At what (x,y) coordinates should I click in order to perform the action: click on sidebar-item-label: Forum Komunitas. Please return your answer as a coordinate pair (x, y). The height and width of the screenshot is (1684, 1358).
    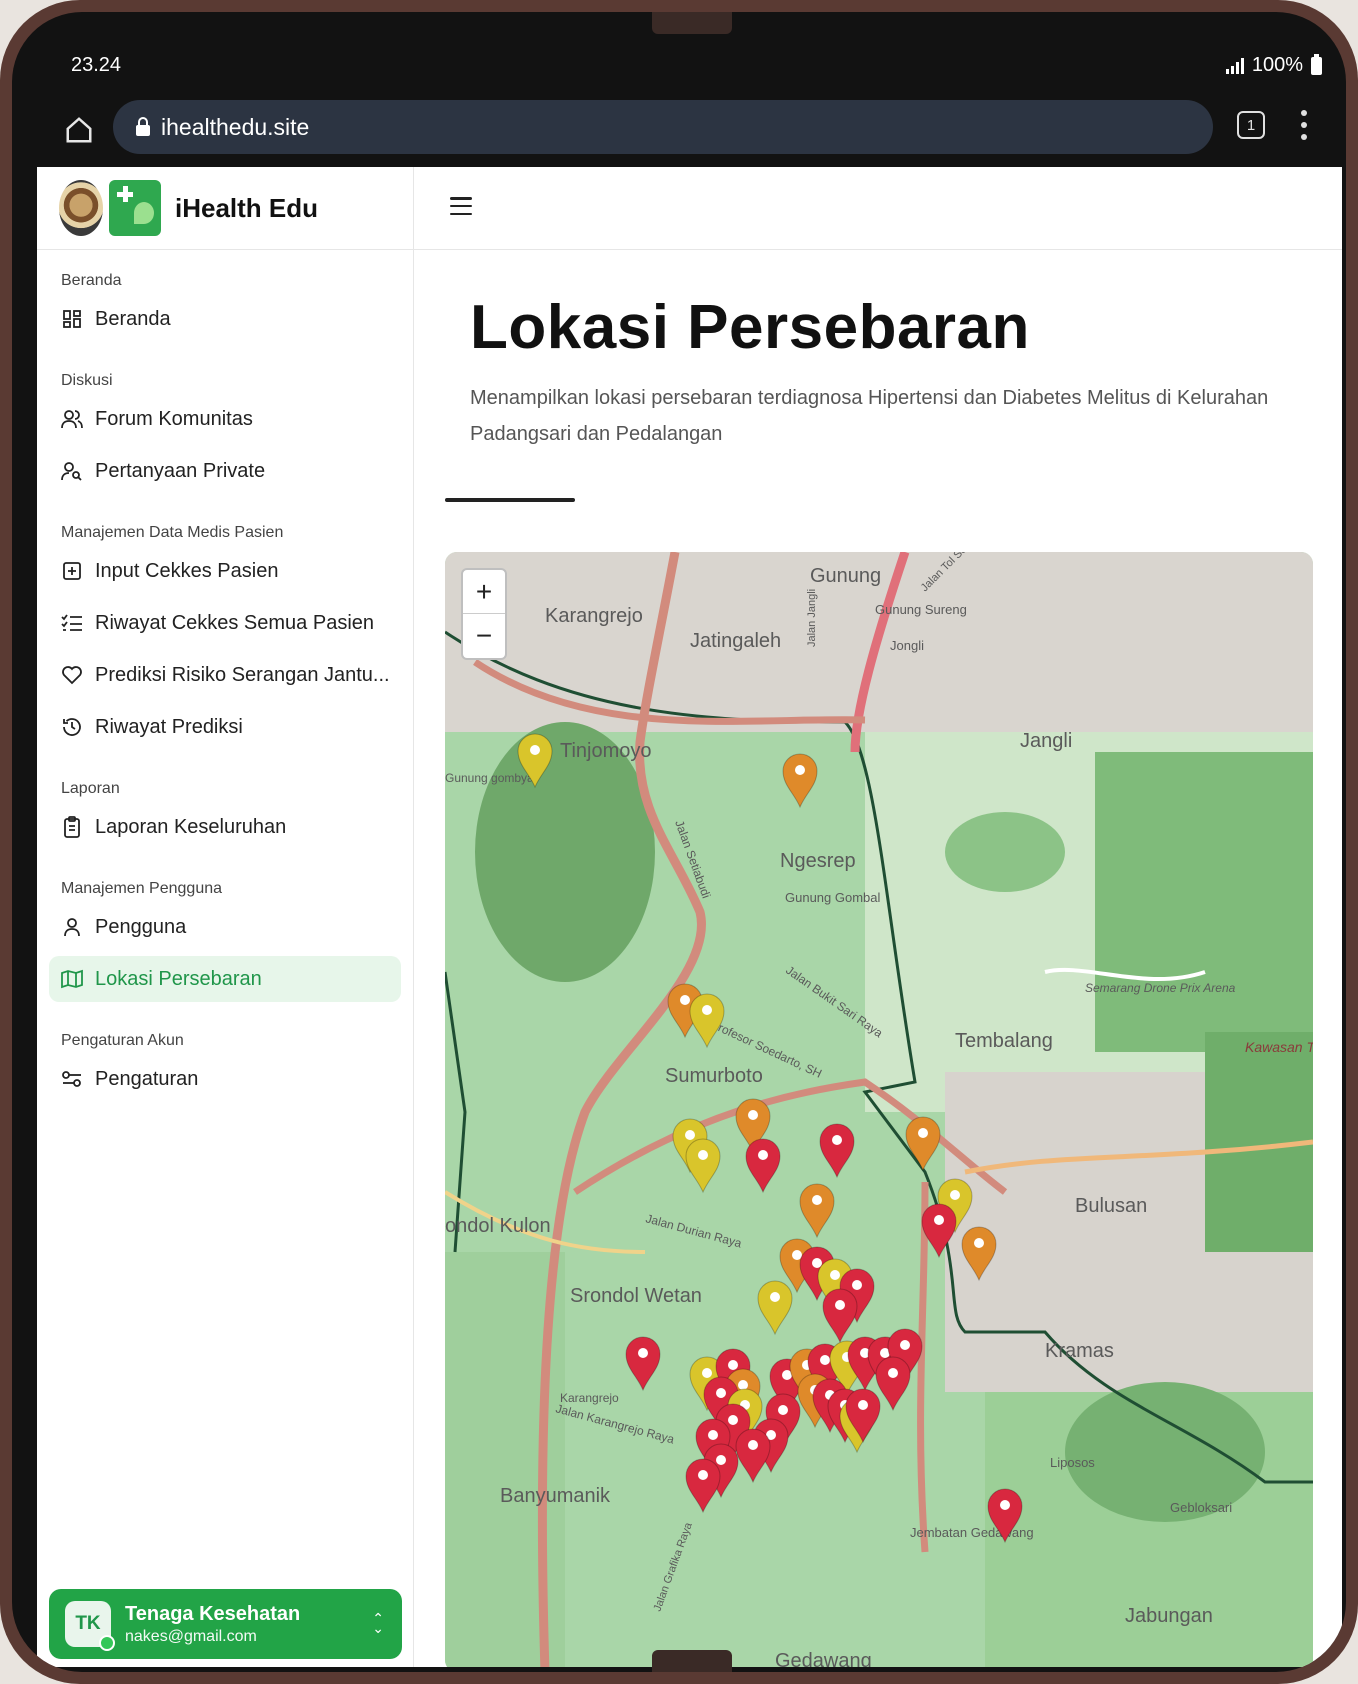
    Looking at the image, I should click on (174, 418).